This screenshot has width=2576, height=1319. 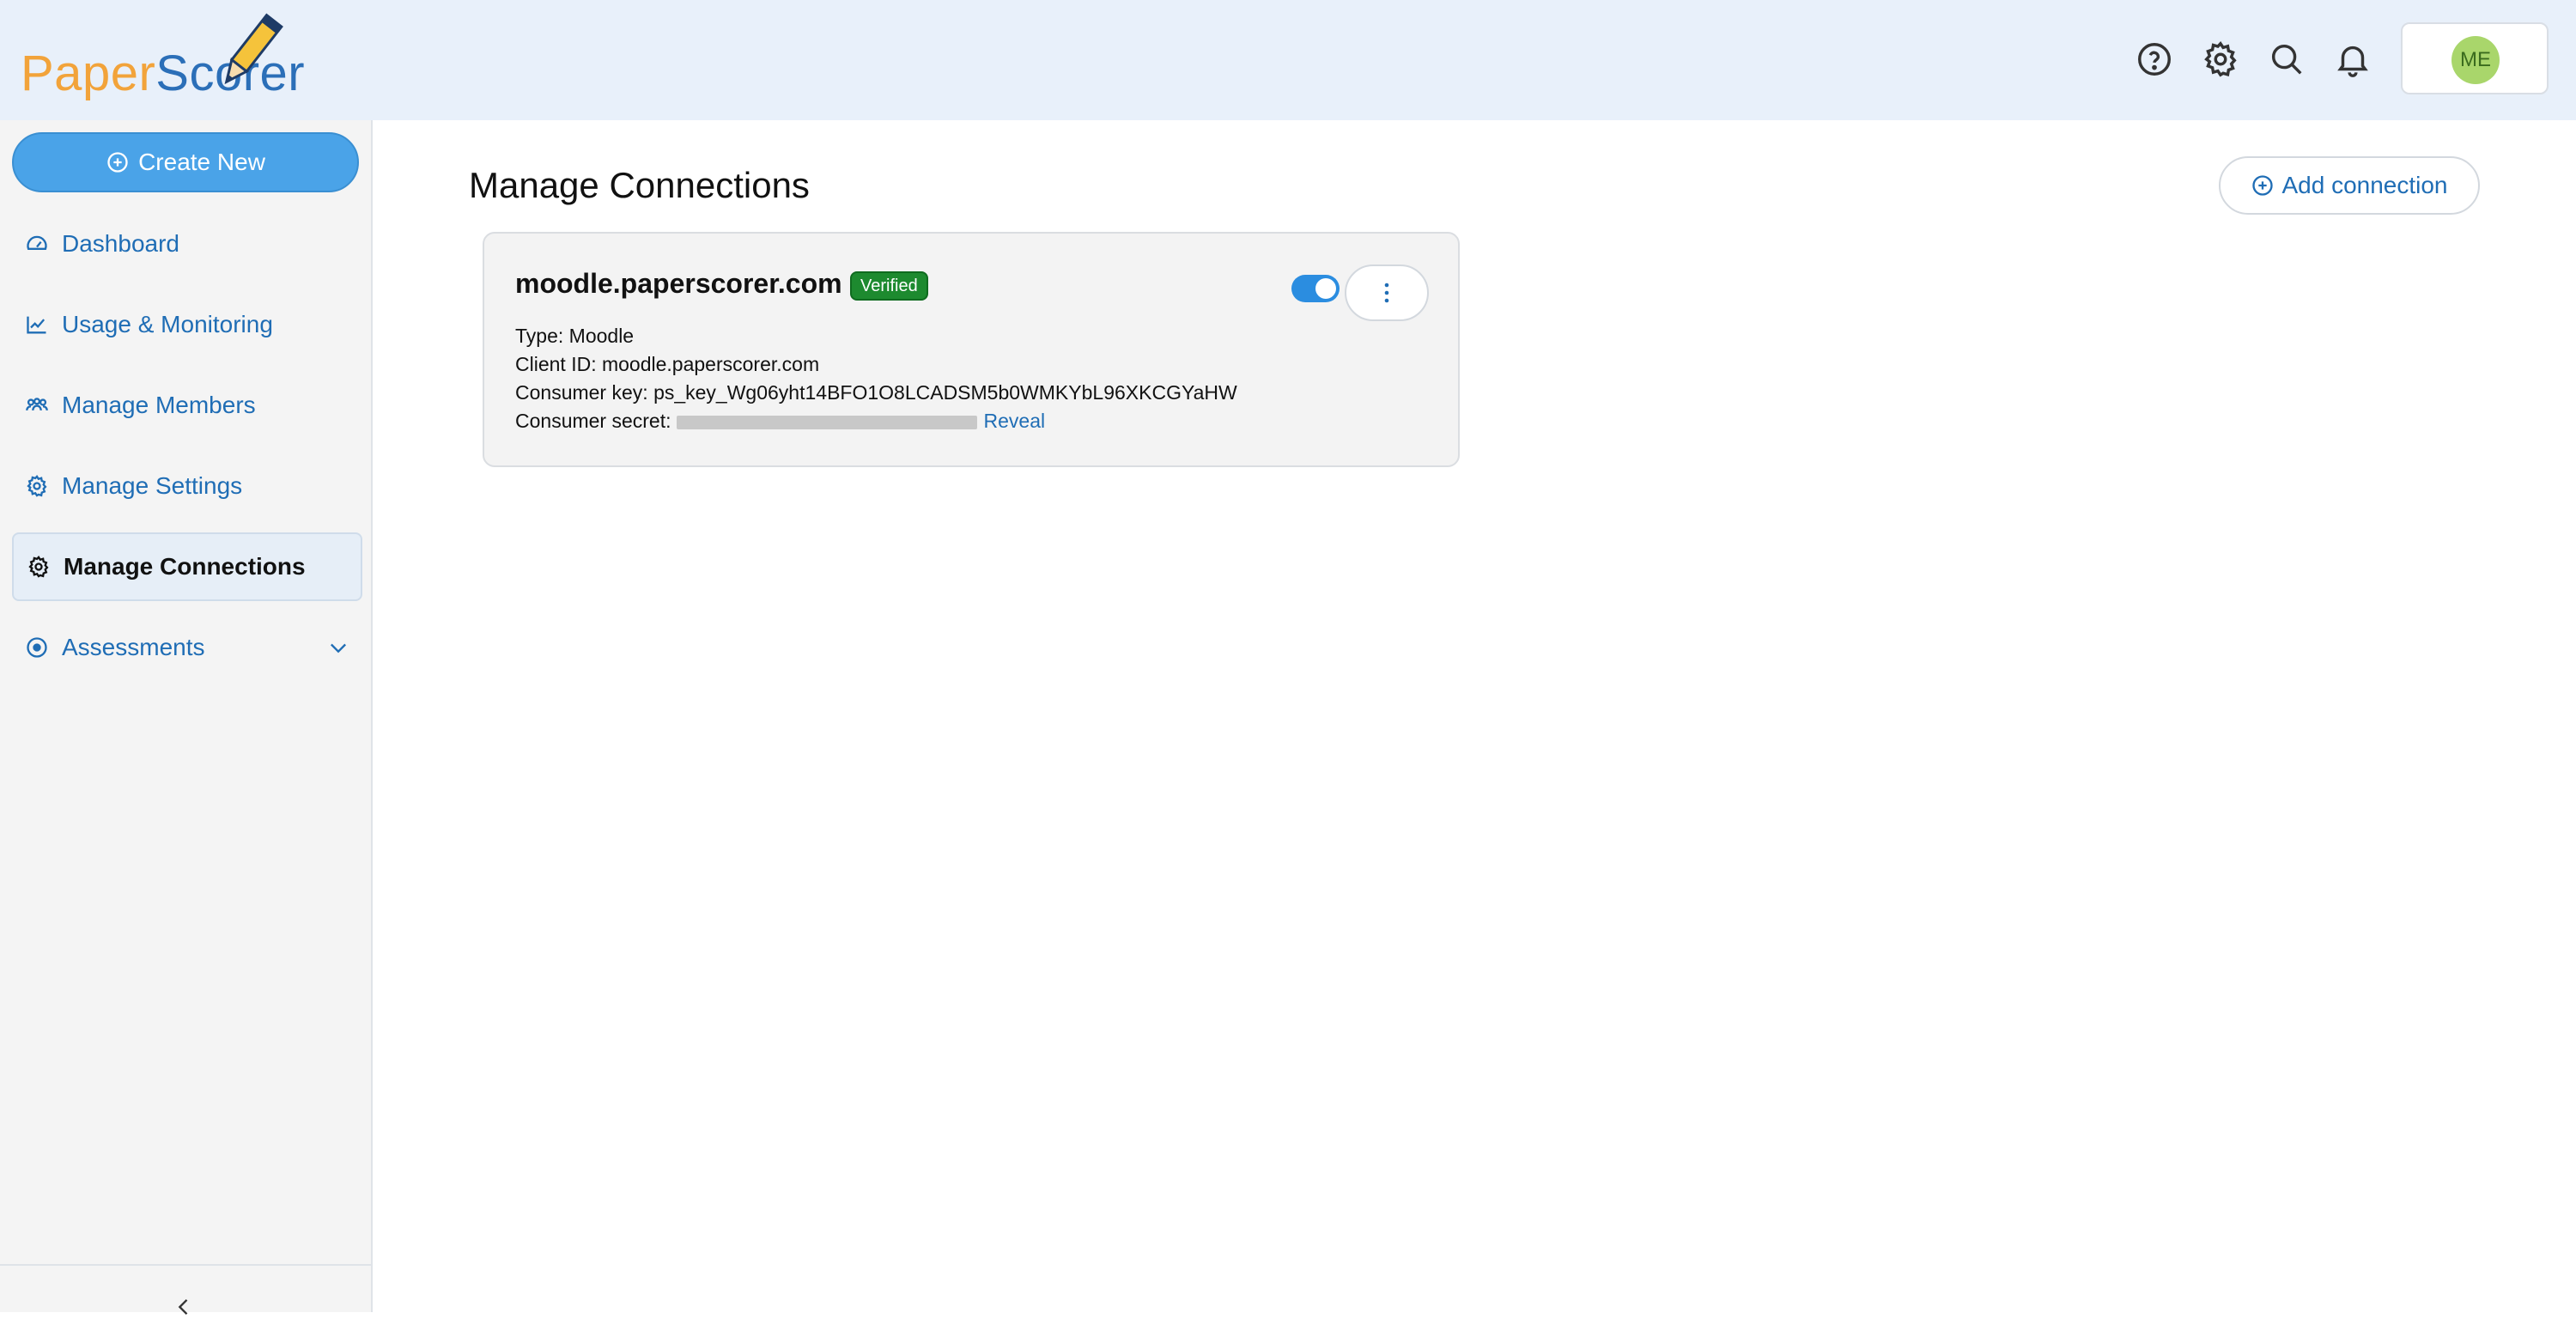 I want to click on type-label: Type:, so click(x=539, y=336).